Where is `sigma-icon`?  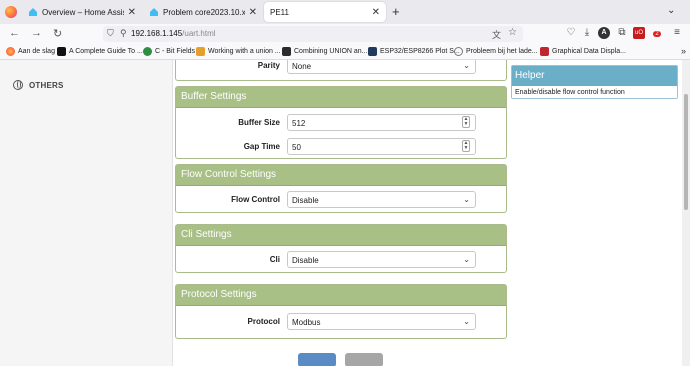 sigma-icon is located at coordinates (544, 51).